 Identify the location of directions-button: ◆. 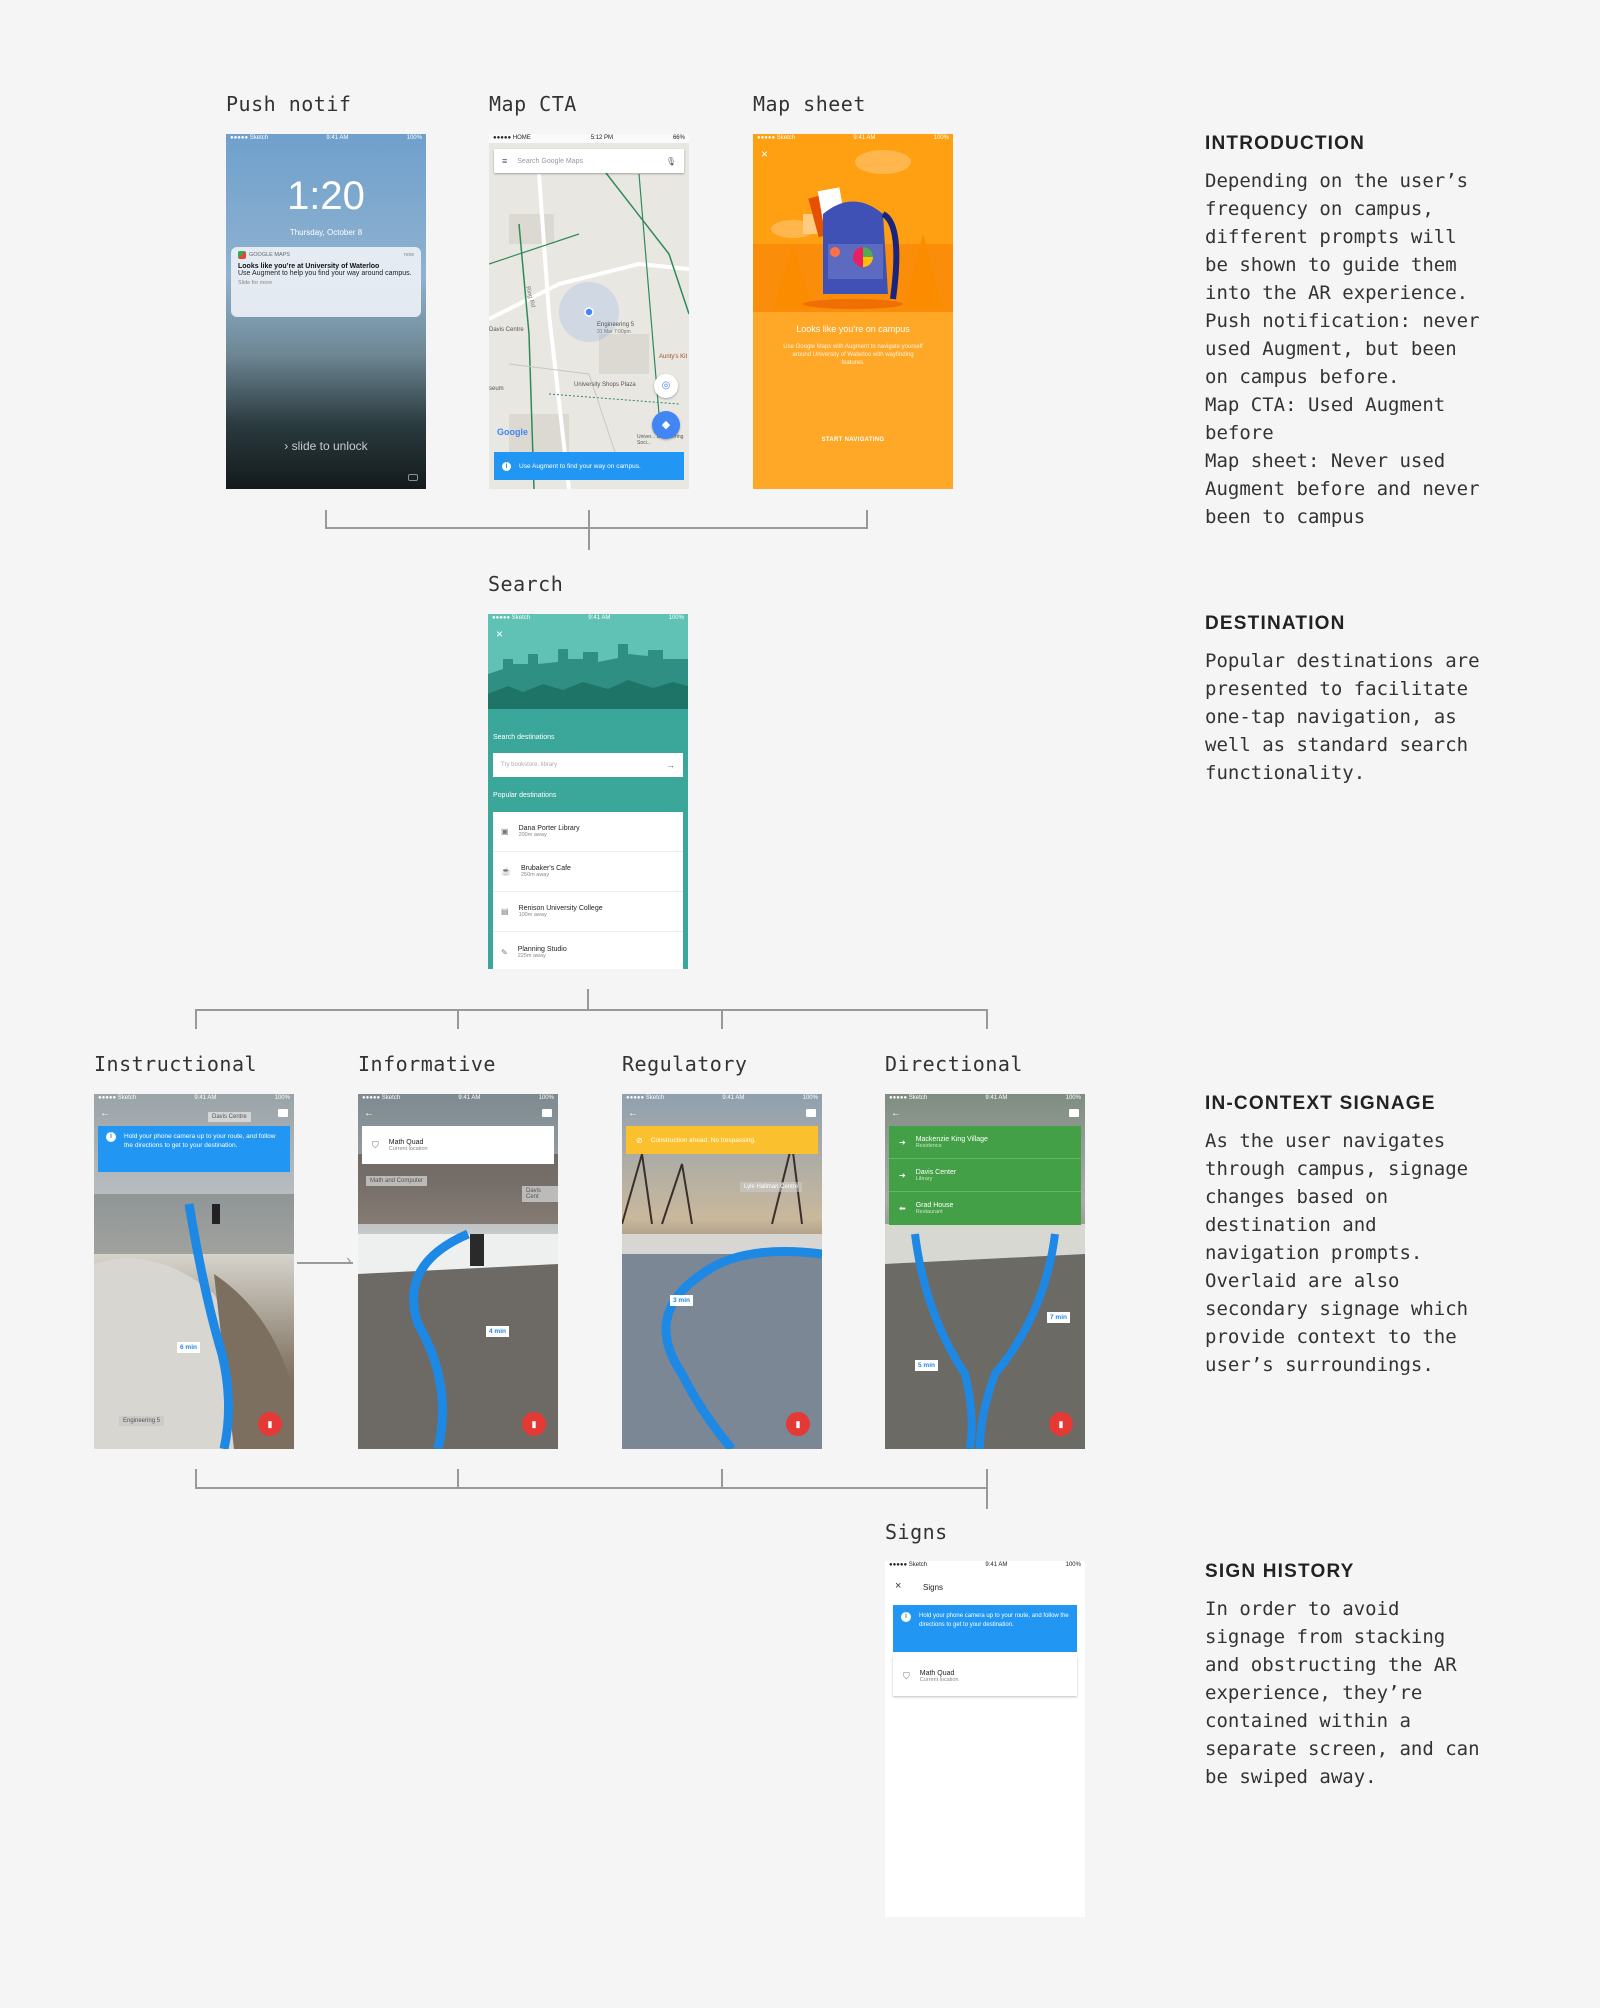
(666, 425).